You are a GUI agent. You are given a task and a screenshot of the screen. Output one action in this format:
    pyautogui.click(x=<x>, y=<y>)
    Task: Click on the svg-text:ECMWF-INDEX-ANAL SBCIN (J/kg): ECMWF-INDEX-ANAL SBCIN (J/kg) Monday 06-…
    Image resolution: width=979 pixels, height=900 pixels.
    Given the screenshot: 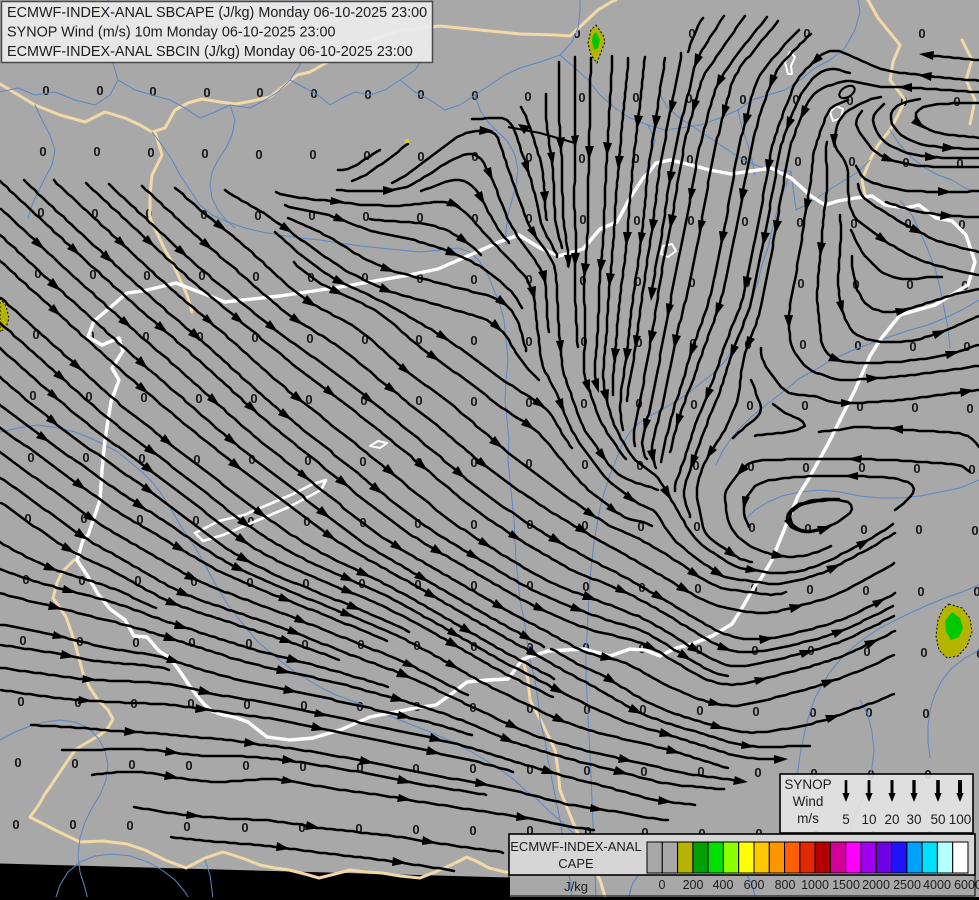 What is the action you would take?
    pyautogui.click(x=210, y=52)
    